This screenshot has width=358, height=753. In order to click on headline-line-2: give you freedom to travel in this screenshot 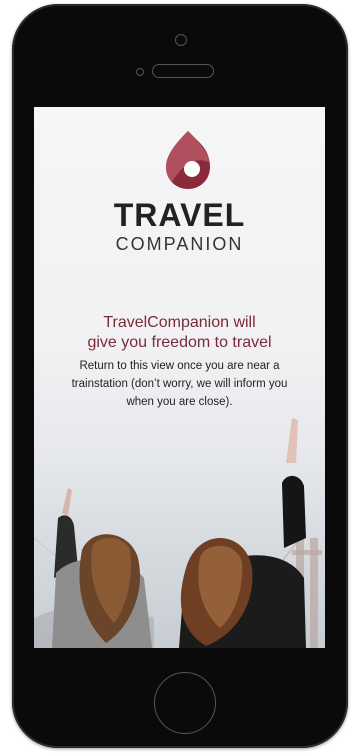, I will do `click(179, 342)`.